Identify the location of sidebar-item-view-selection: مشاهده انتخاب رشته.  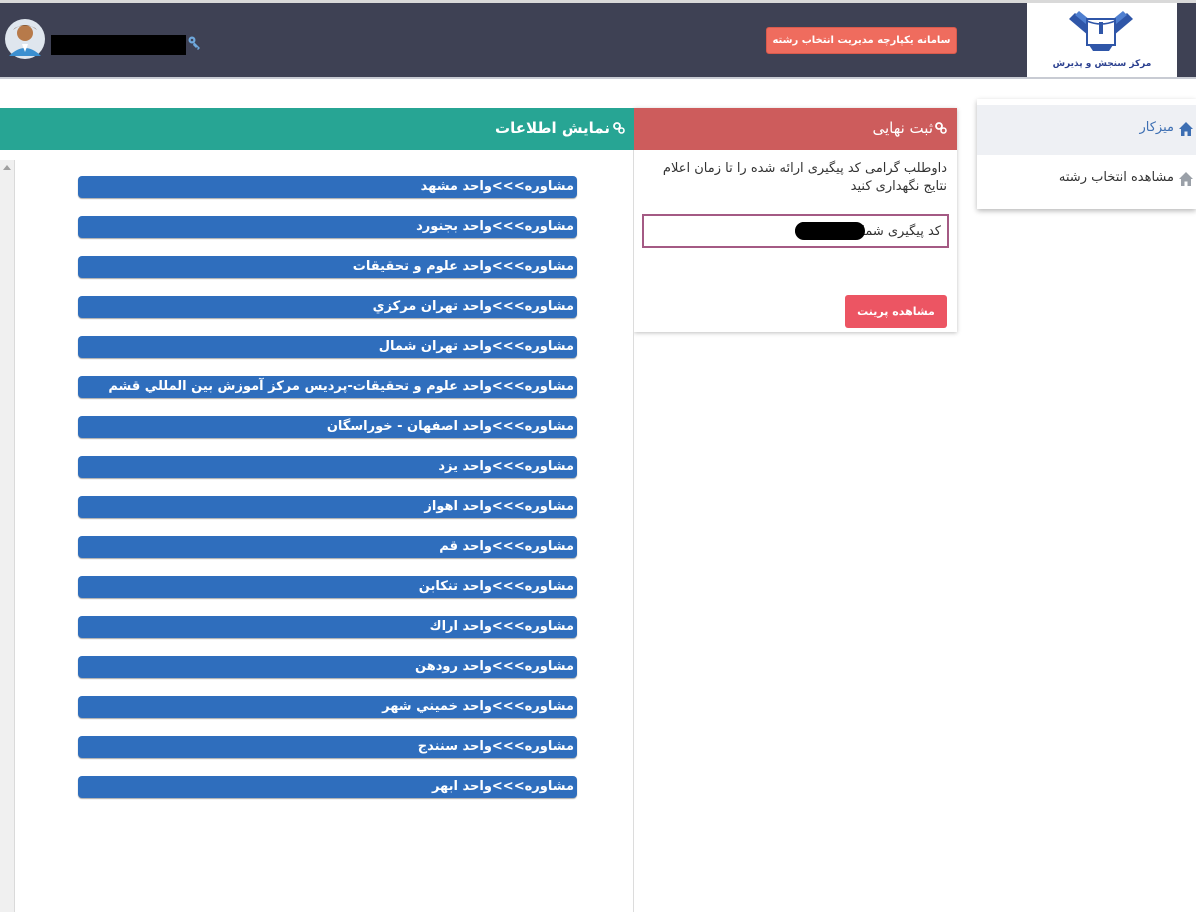
(1086, 180).